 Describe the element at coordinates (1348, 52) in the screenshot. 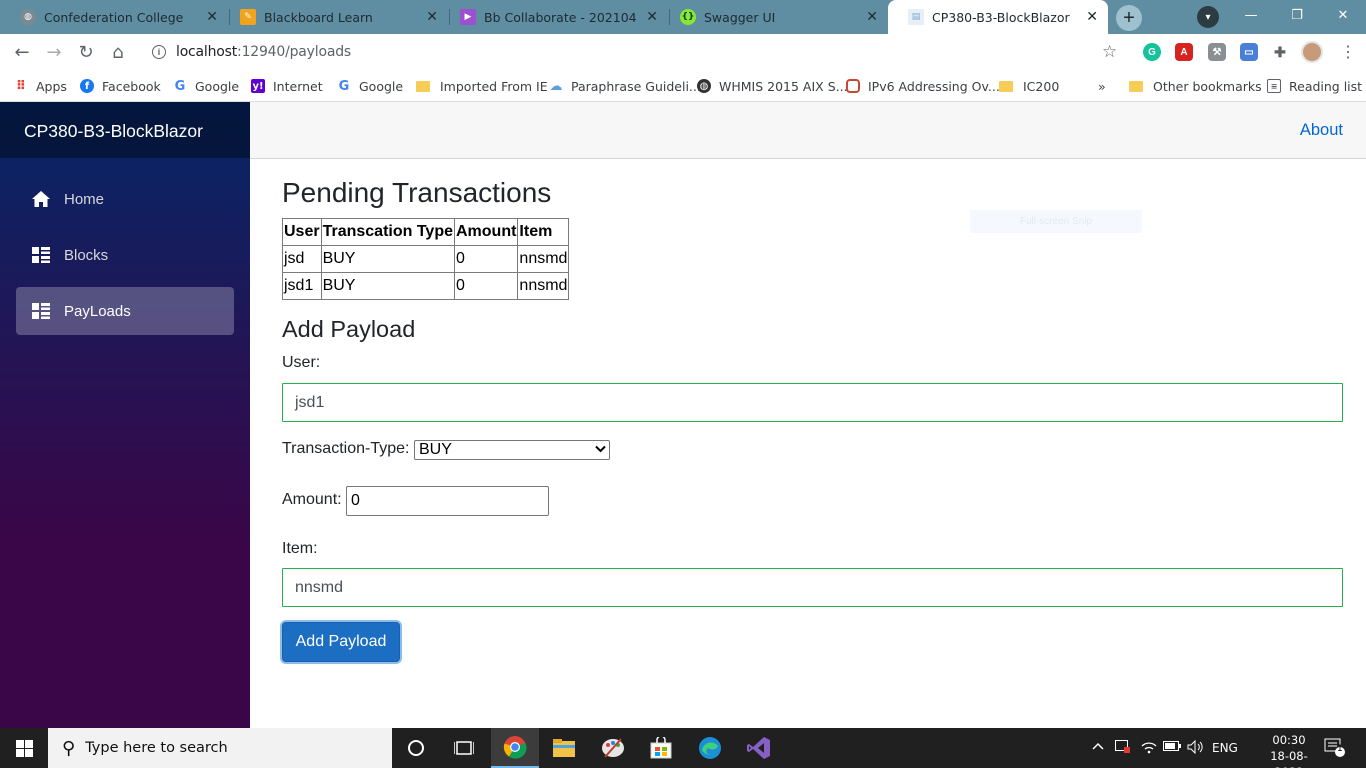

I see `browser-menu-icon: ⋮` at that location.